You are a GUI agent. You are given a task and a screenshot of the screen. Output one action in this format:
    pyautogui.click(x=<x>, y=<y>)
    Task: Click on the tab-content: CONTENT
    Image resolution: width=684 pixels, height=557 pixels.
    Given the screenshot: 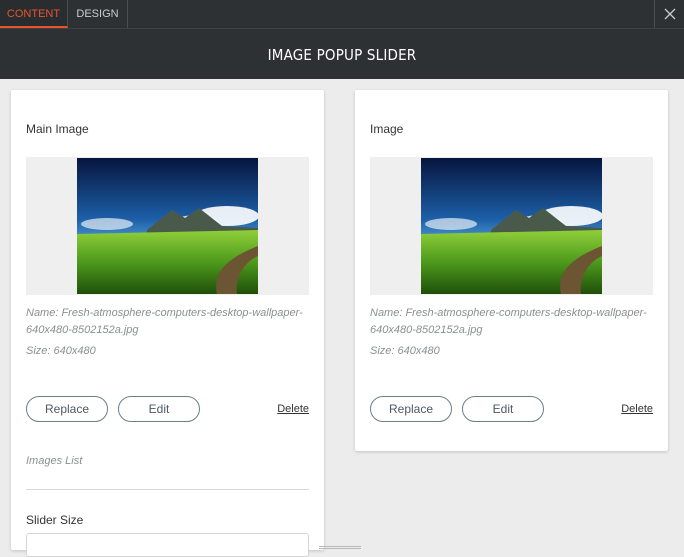 What is the action you would take?
    pyautogui.click(x=34, y=14)
    